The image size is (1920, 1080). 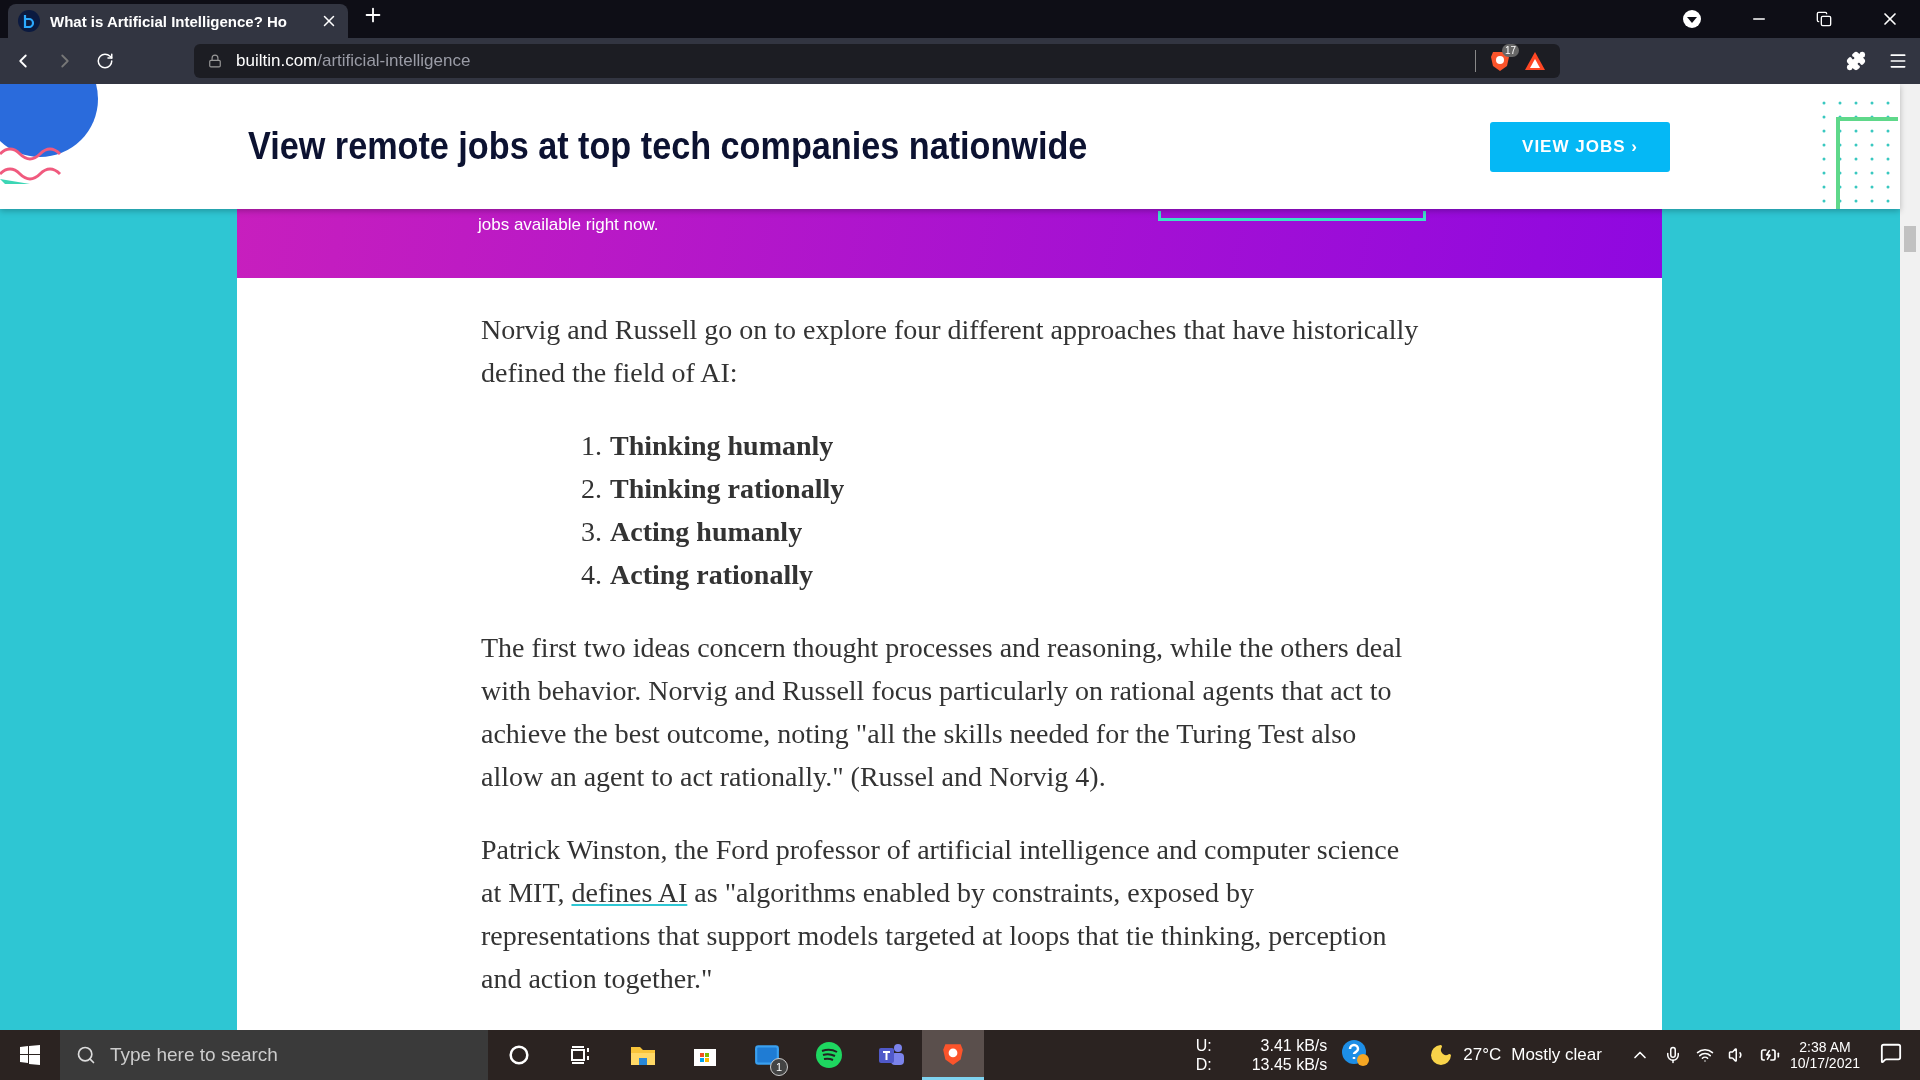 What do you see at coordinates (1824, 1063) in the screenshot?
I see `date: 10/17/2021` at bounding box center [1824, 1063].